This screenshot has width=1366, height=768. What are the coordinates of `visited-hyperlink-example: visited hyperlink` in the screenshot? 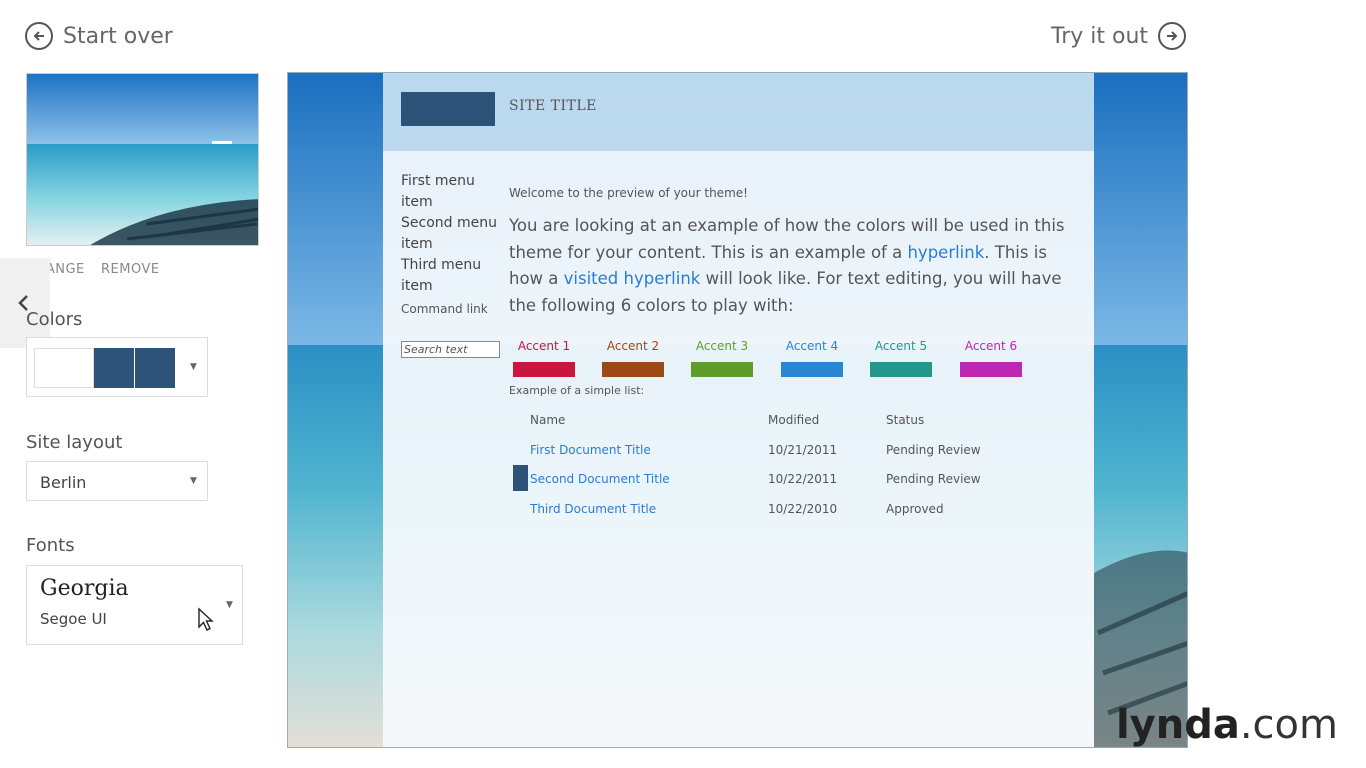 It's located at (632, 278).